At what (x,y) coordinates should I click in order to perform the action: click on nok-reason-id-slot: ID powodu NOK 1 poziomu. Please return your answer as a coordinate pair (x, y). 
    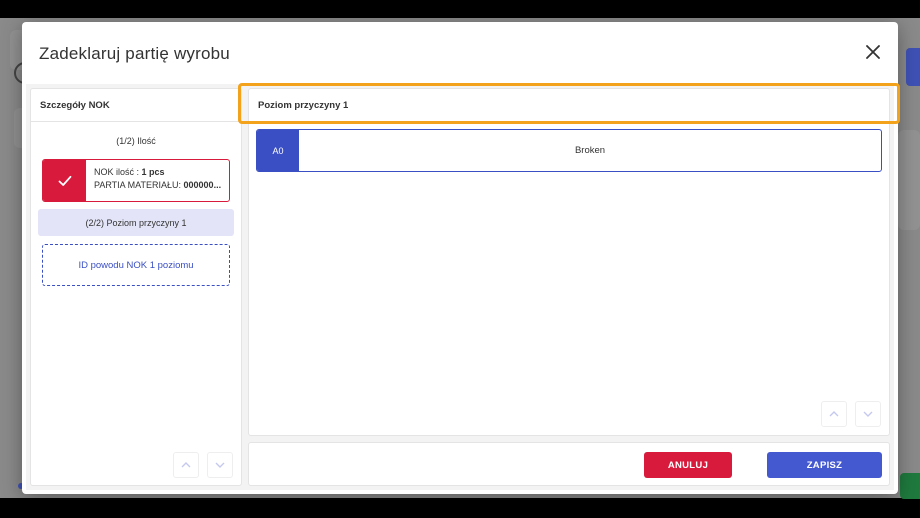
    Looking at the image, I should click on (136, 265).